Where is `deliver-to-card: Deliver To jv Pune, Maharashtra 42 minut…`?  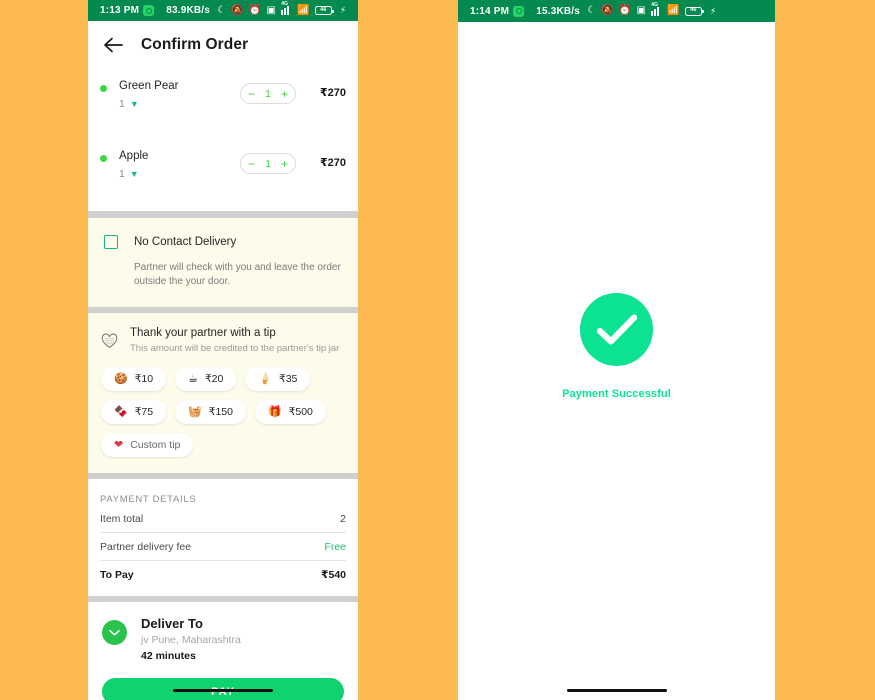 deliver-to-card: Deliver To jv Pune, Maharashtra 42 minut… is located at coordinates (223, 651).